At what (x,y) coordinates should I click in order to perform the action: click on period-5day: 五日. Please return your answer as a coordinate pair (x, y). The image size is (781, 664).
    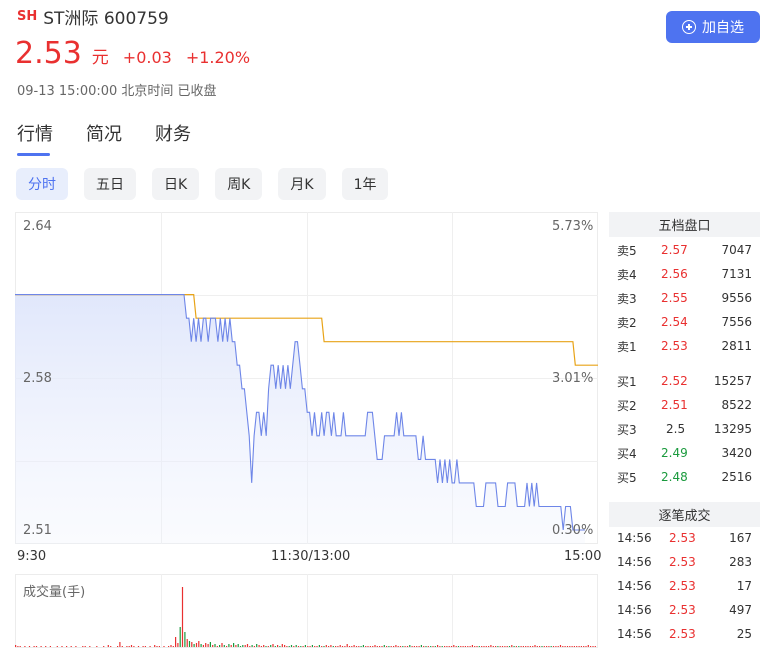
    Looking at the image, I should click on (110, 184).